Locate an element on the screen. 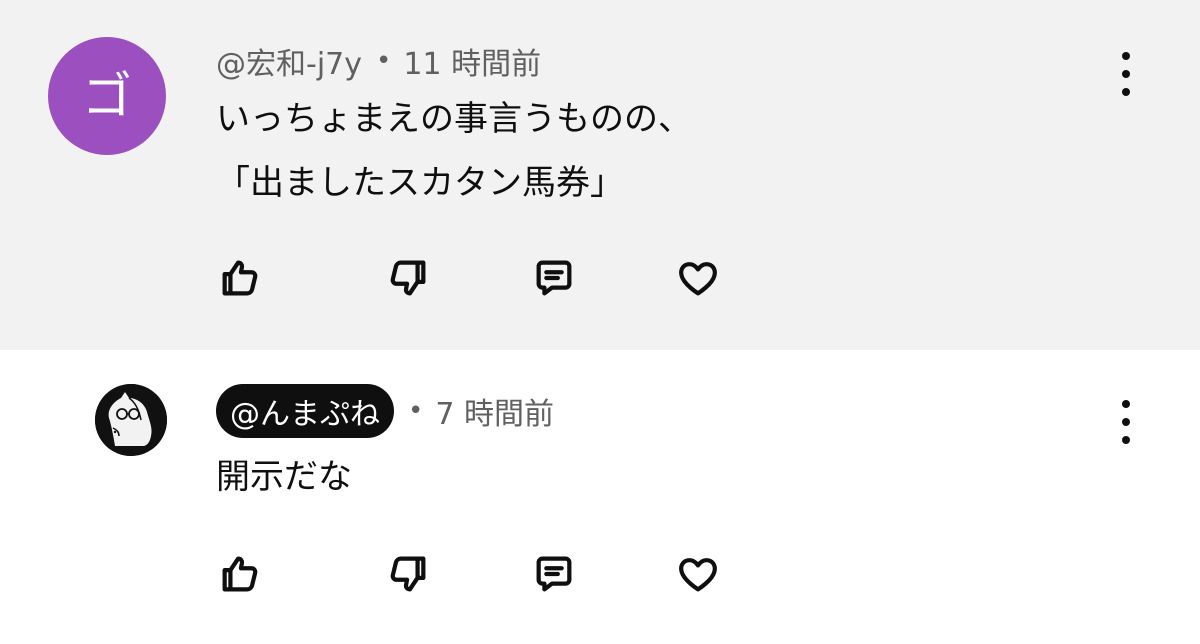  avatar: ゴ is located at coordinates (107, 96).